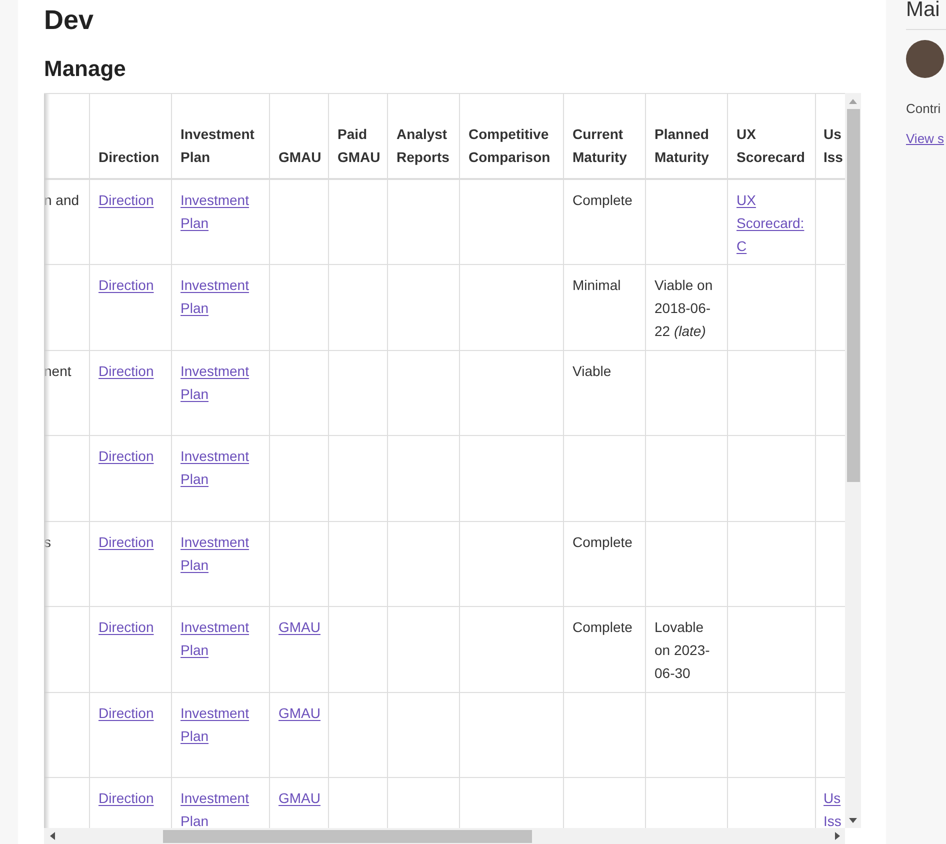 The height and width of the screenshot is (844, 946). I want to click on column-header: Current Maturity, so click(599, 145).